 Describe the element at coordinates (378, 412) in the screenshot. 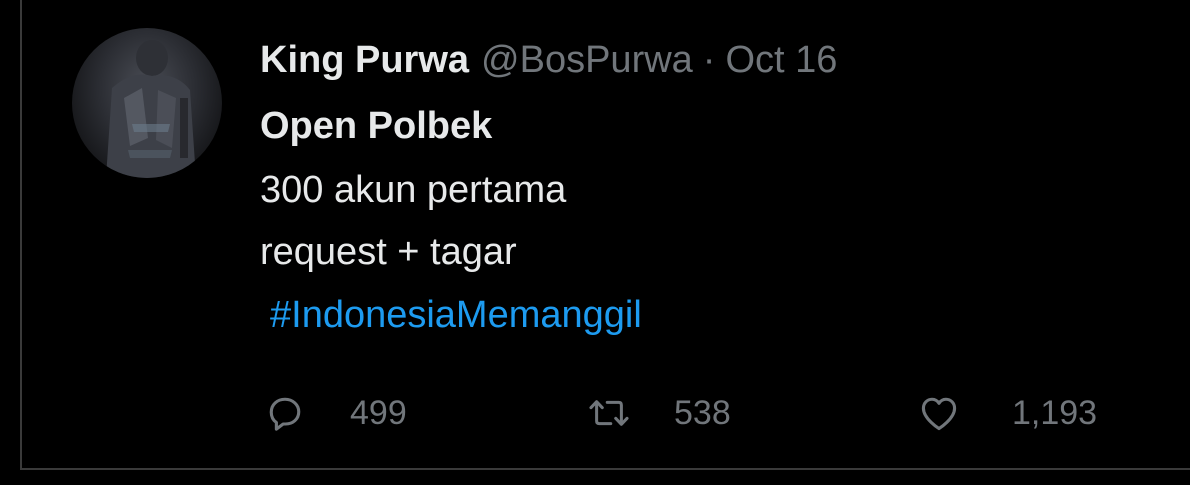

I see `reply-count: 499` at that location.